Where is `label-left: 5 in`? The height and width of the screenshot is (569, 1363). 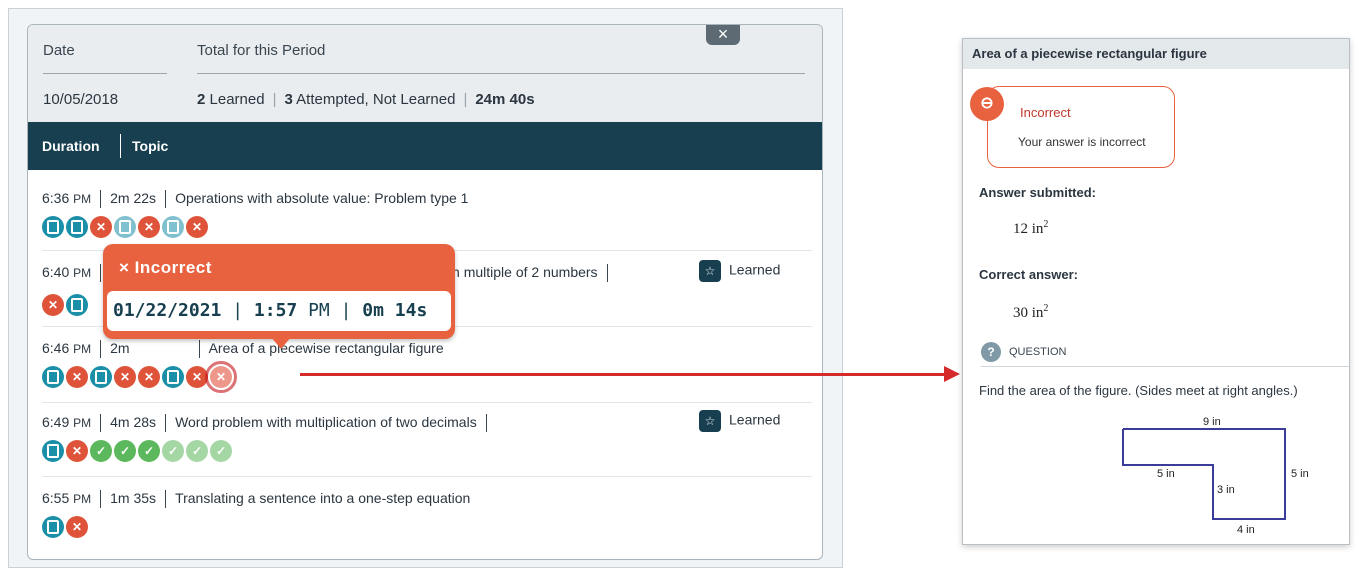
label-left: 5 in is located at coordinates (1166, 474).